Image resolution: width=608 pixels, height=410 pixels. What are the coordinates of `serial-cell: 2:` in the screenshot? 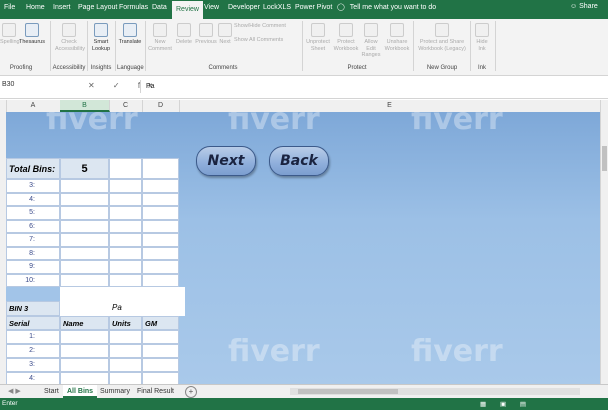 It's located at (33, 351).